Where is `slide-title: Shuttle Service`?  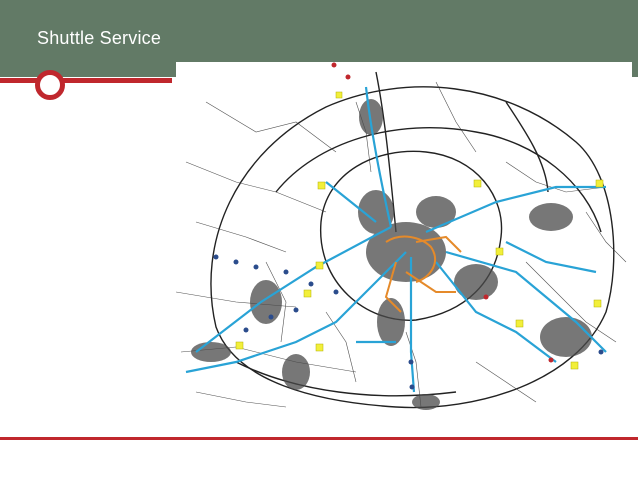
slide-title: Shuttle Service is located at coordinates (99, 38).